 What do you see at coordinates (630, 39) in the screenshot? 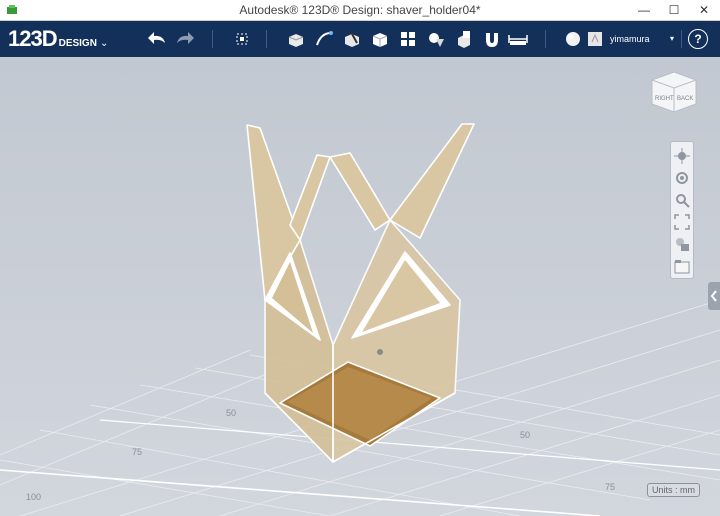
I see `user-name: yimamura` at bounding box center [630, 39].